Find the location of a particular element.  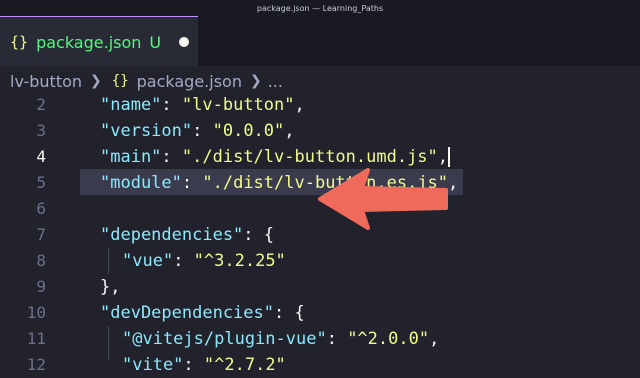

code-line: 9 }, is located at coordinates (320, 287).